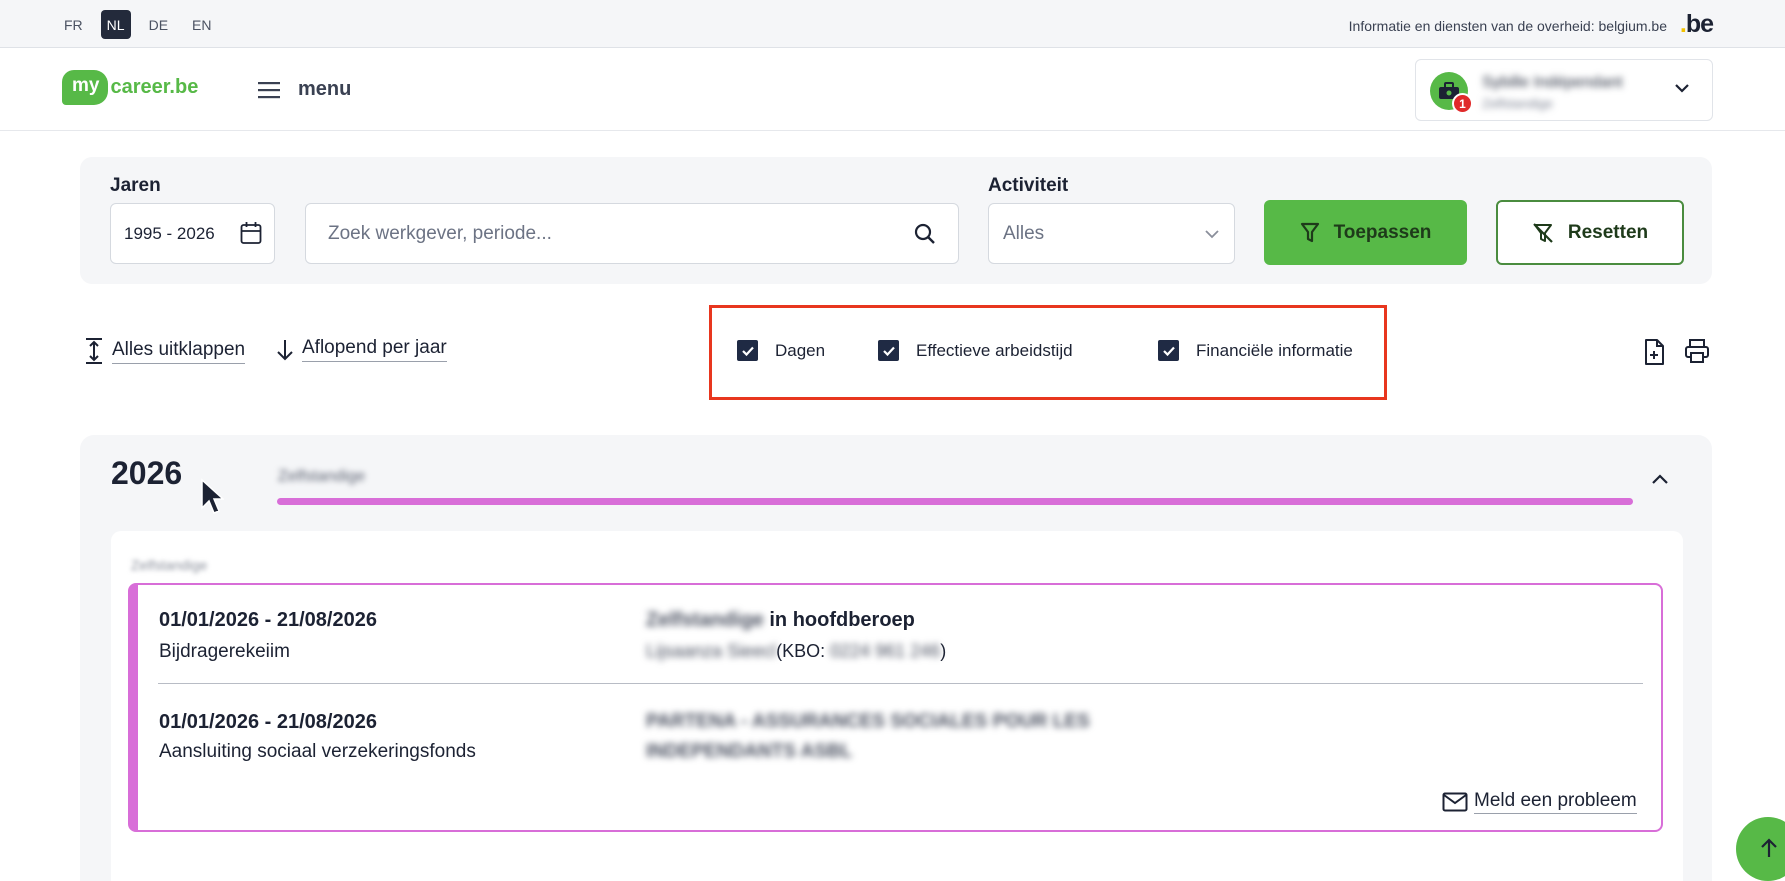 The image size is (1785, 881). What do you see at coordinates (1274, 350) in the screenshot?
I see `checkbox-label: Financiële informatie` at bounding box center [1274, 350].